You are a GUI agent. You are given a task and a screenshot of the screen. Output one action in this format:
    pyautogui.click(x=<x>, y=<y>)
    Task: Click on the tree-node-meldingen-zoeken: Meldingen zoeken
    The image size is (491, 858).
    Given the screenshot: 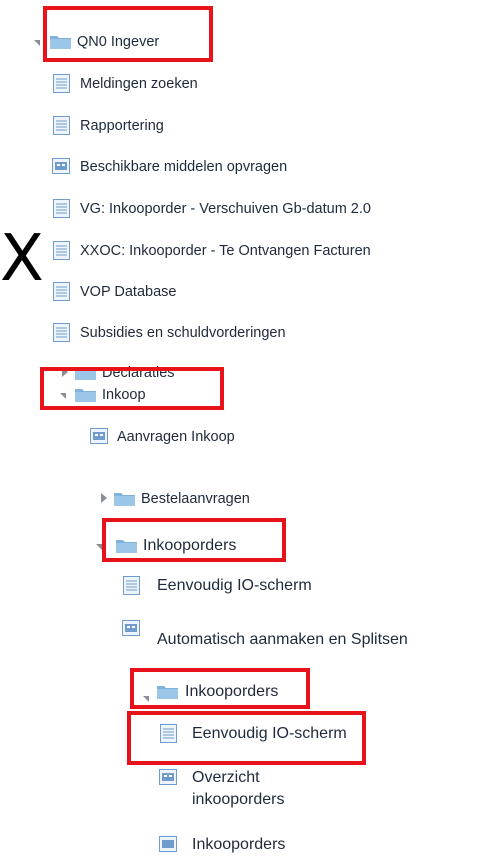 What is the action you would take?
    pyautogui.click(x=139, y=84)
    